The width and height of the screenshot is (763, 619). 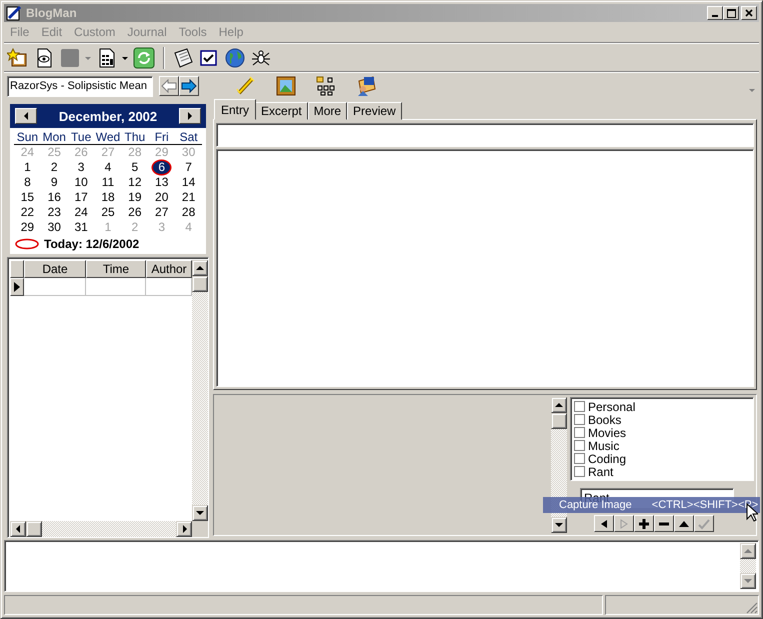 I want to click on calendar-day: 20, so click(x=162, y=197).